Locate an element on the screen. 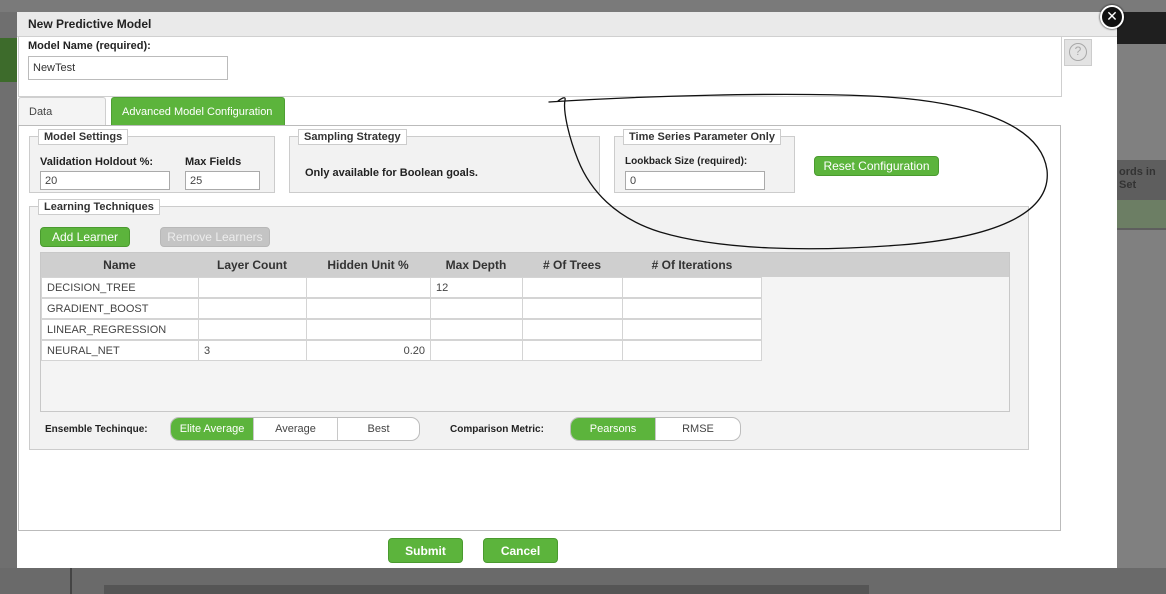  validation-holdout-label: Validation Holdout %: is located at coordinates (97, 162).